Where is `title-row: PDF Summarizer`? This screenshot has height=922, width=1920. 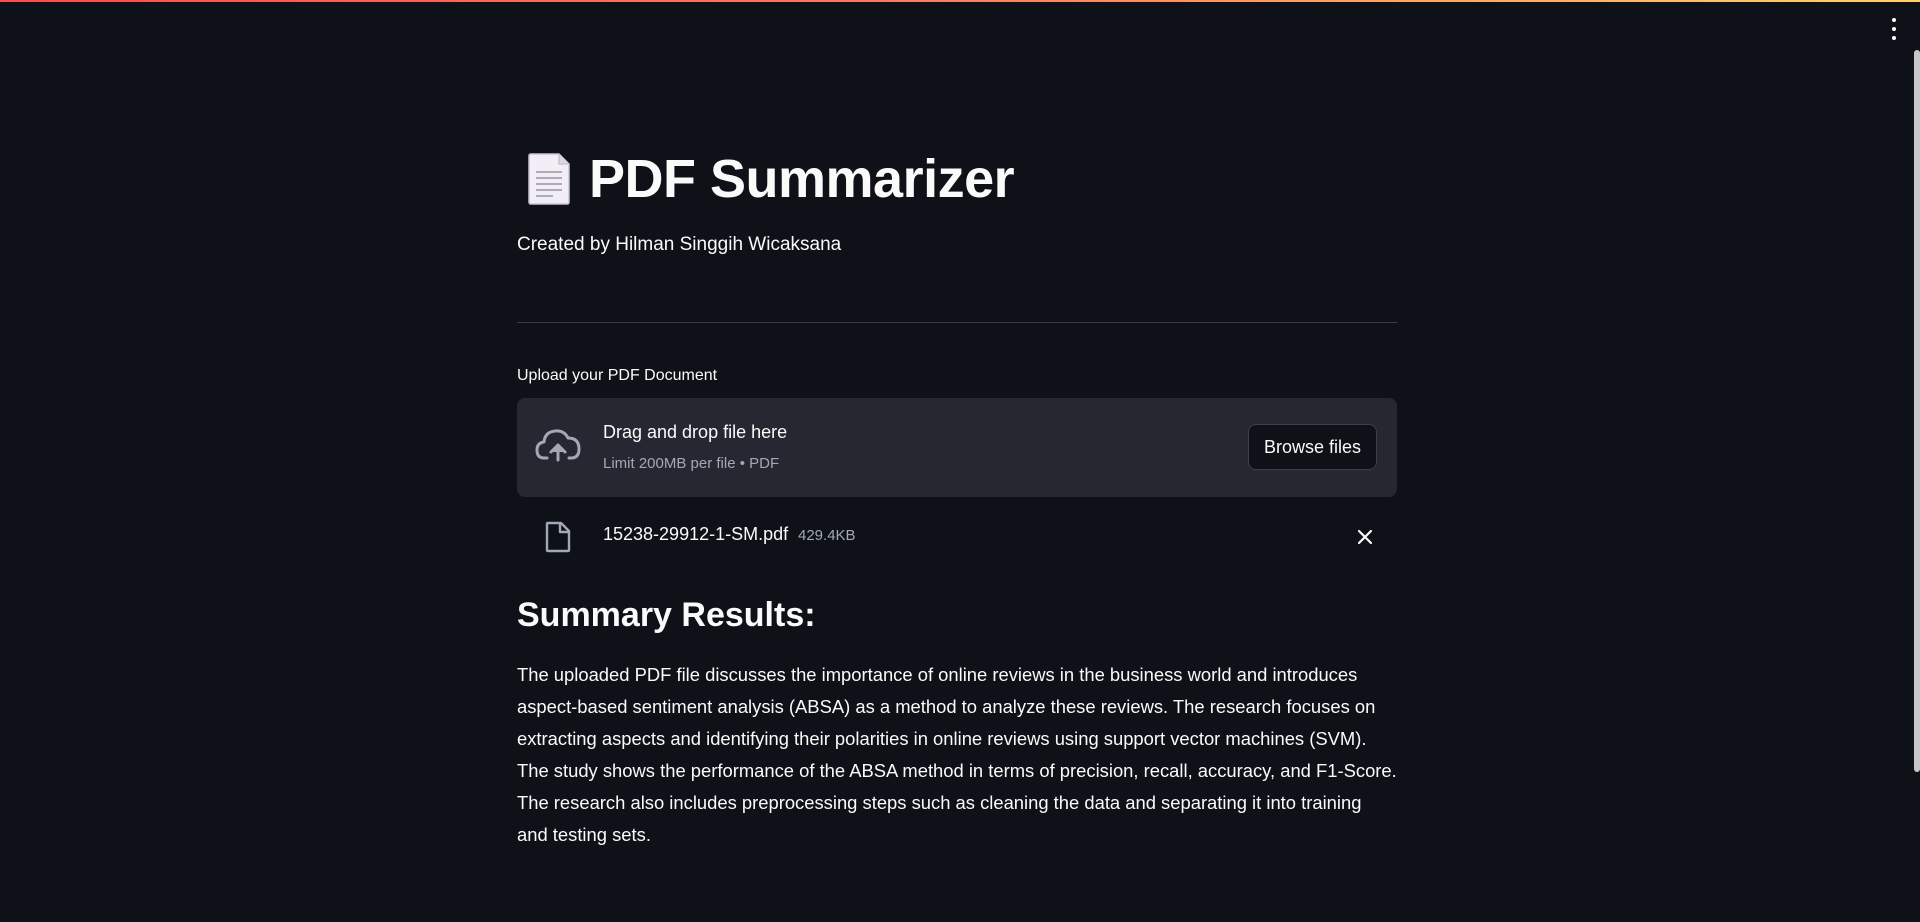
title-row: PDF Summarizer is located at coordinates (771, 179).